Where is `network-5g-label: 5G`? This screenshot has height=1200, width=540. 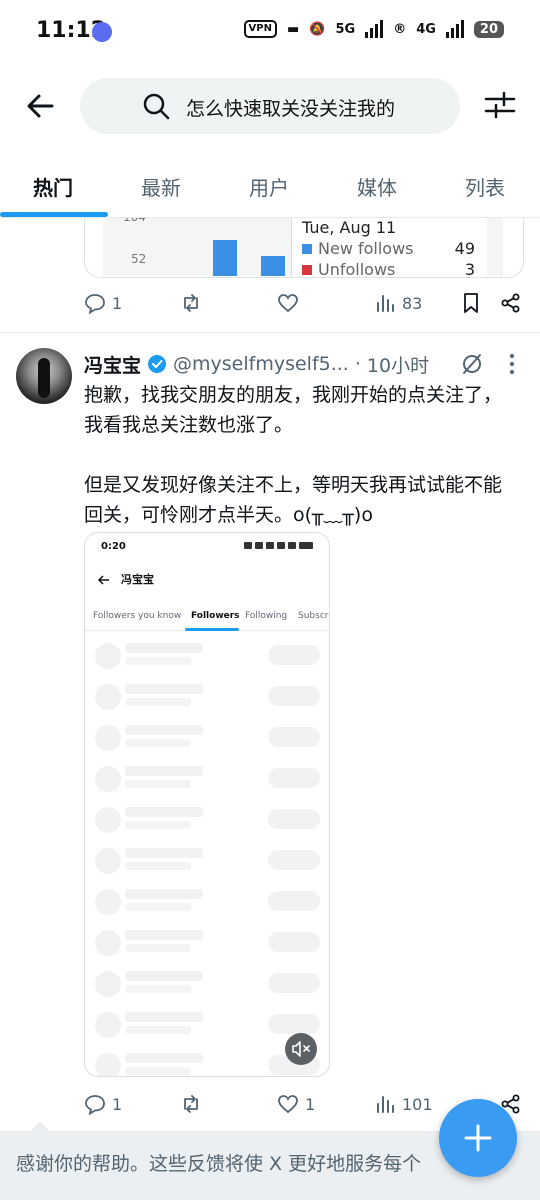 network-5g-label: 5G is located at coordinates (345, 29).